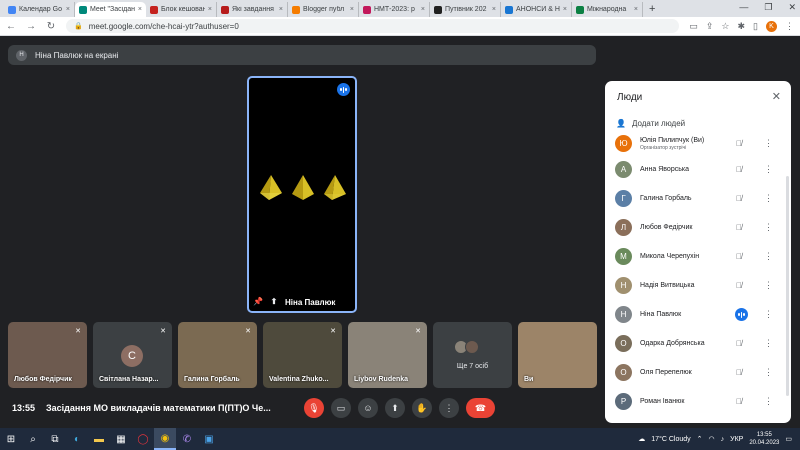 The width and height of the screenshot is (800, 450). I want to click on taskbar-clock: 13:55 20.04.2023, so click(764, 439).